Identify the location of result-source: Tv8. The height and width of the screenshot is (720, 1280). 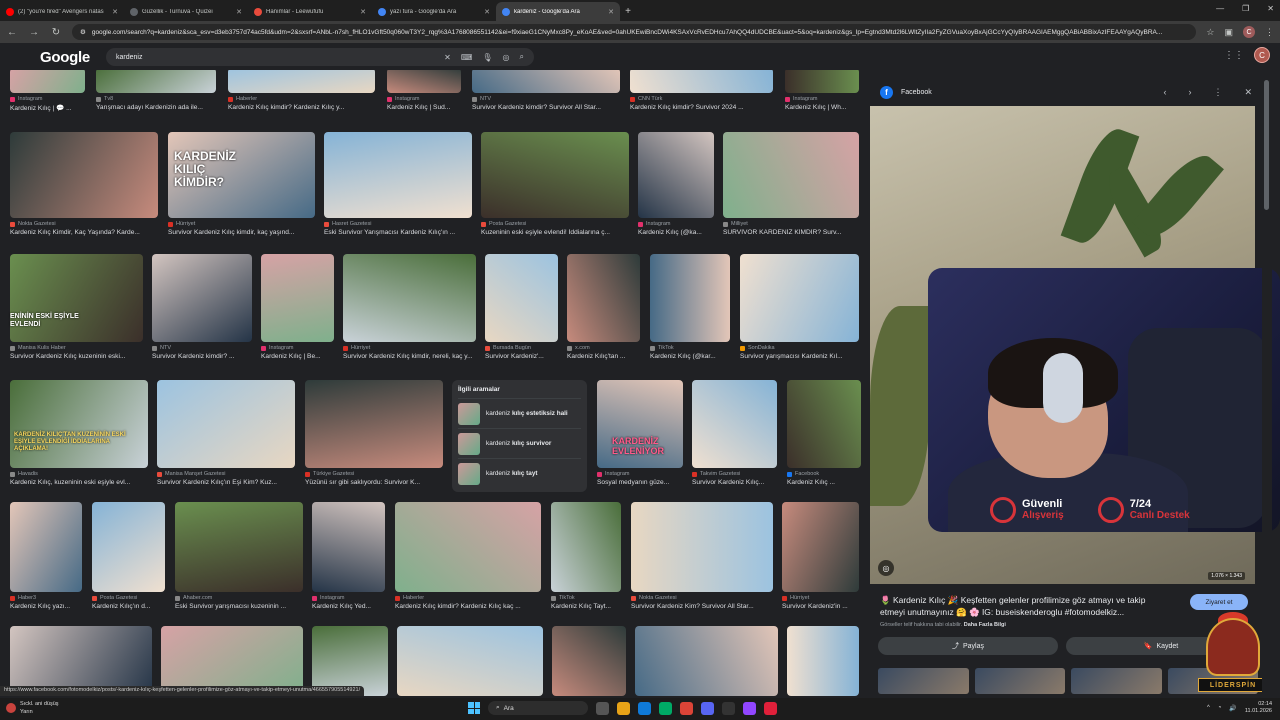
(104, 99).